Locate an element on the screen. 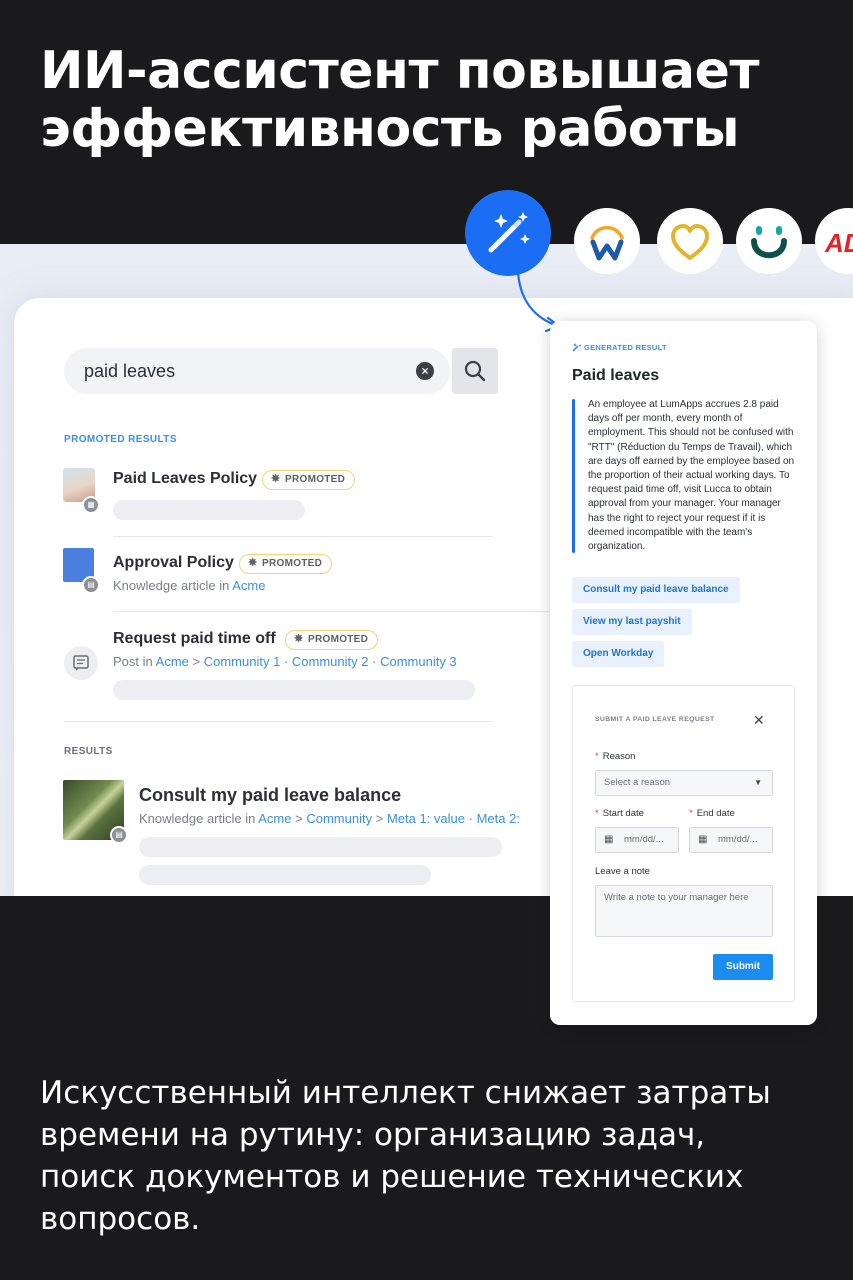  ai-assistant-button is located at coordinates (508, 233).